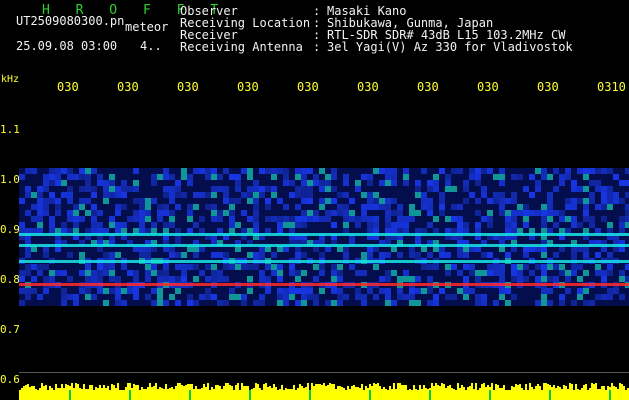 This screenshot has height=400, width=629. I want to click on y-tick-label: 0.6, so click(10, 379).